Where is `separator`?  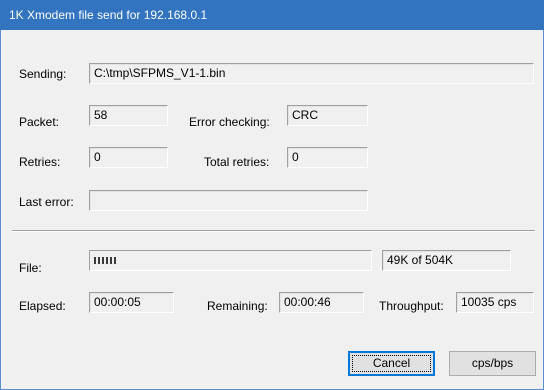 separator is located at coordinates (273, 231).